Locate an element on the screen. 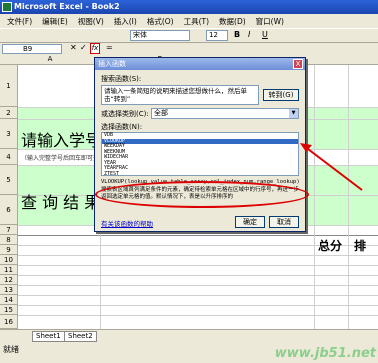 The image size is (378, 363). row-header: 9 is located at coordinates (9, 250).